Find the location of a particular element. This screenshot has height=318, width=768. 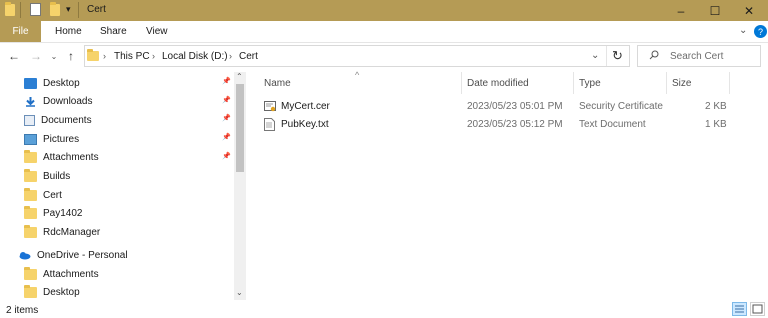

nav-scrollbar-thumb is located at coordinates (240, 128).